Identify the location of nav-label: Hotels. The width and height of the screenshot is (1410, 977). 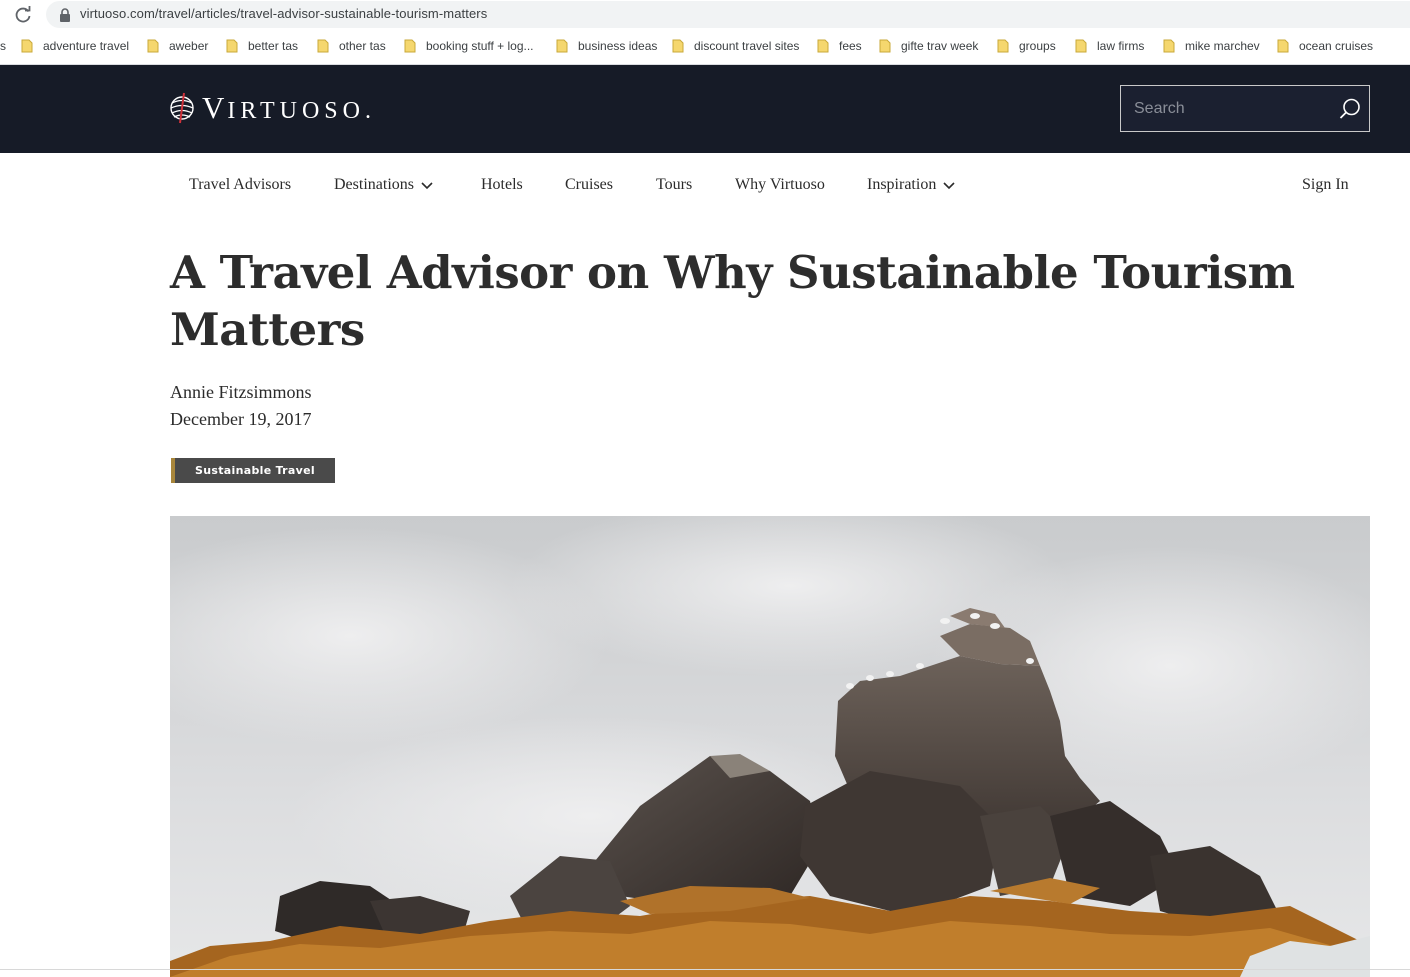
(502, 184).